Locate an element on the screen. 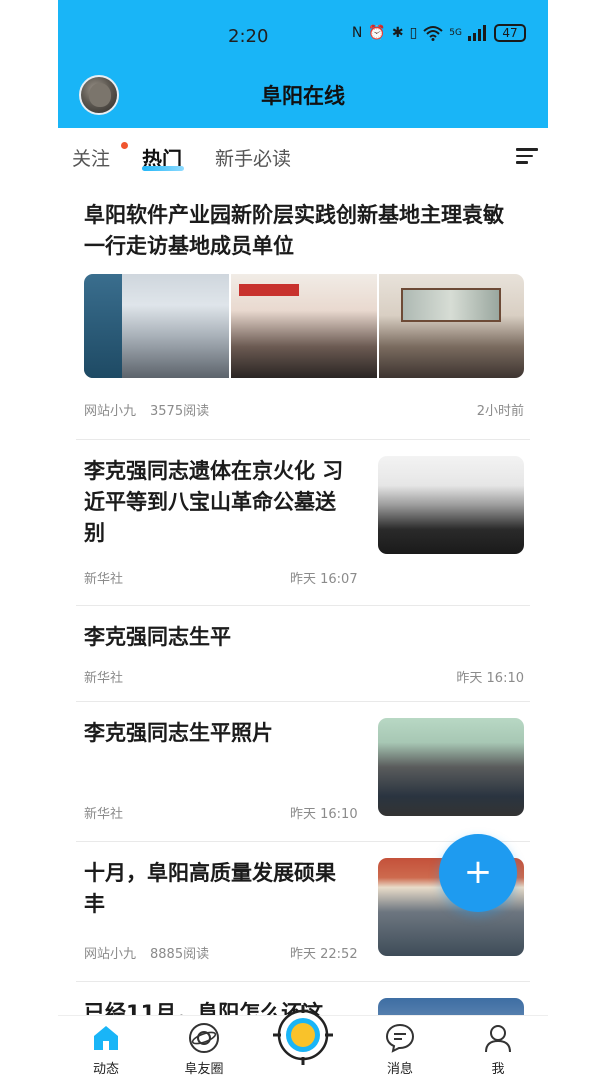  vibrate-icon: ▯ is located at coordinates (413, 33).